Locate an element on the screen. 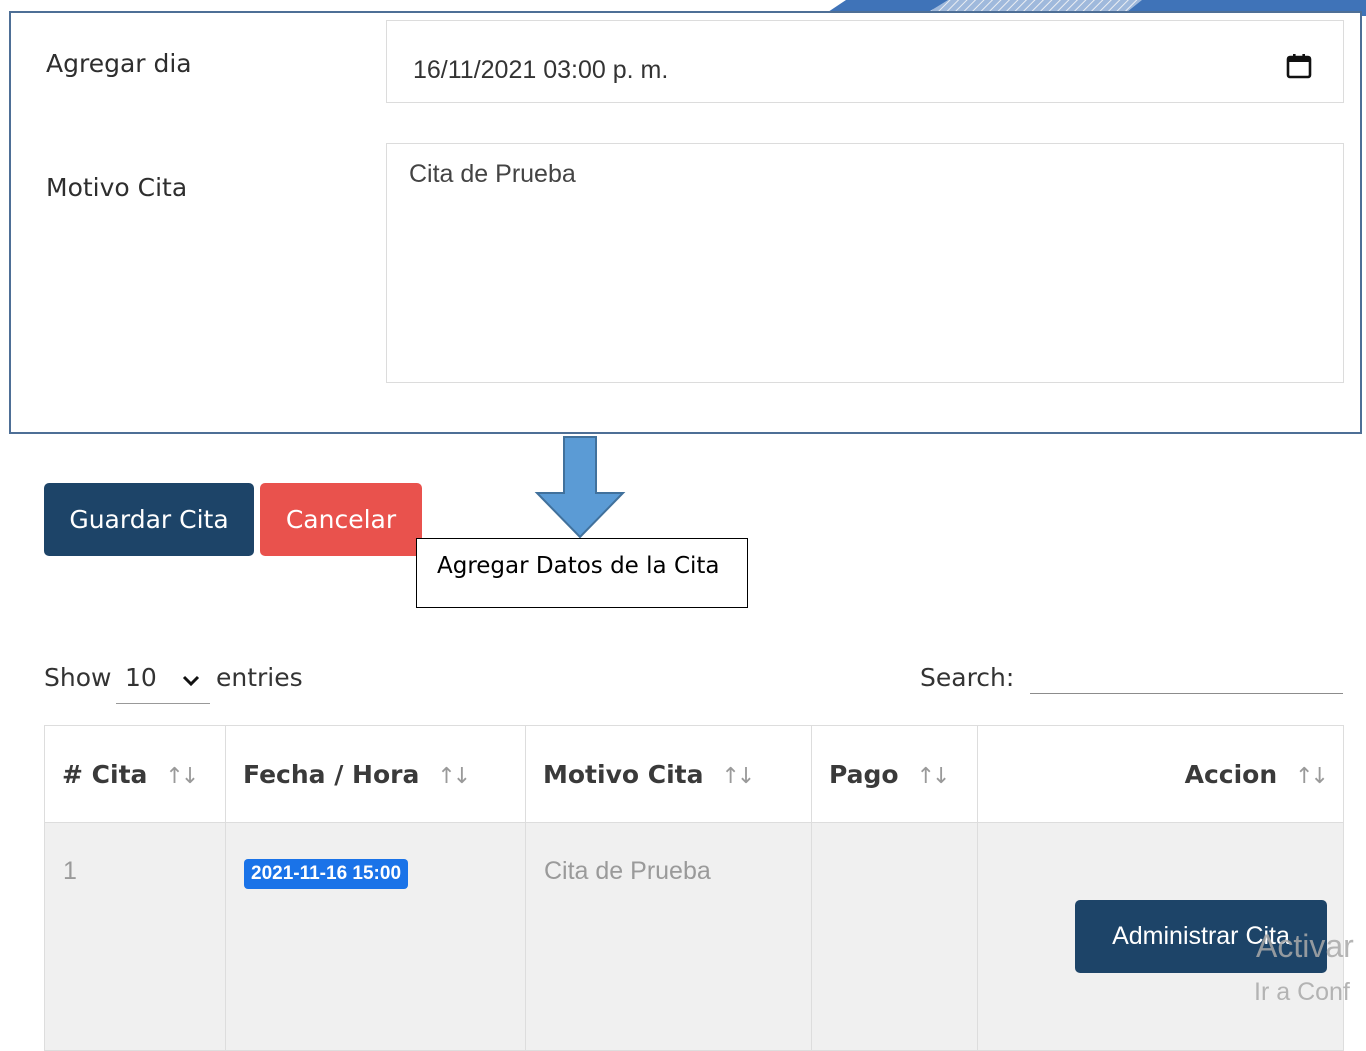 The height and width of the screenshot is (1051, 1366). date-time-value: 16/11/2021 03:00 p. m. is located at coordinates (541, 70).